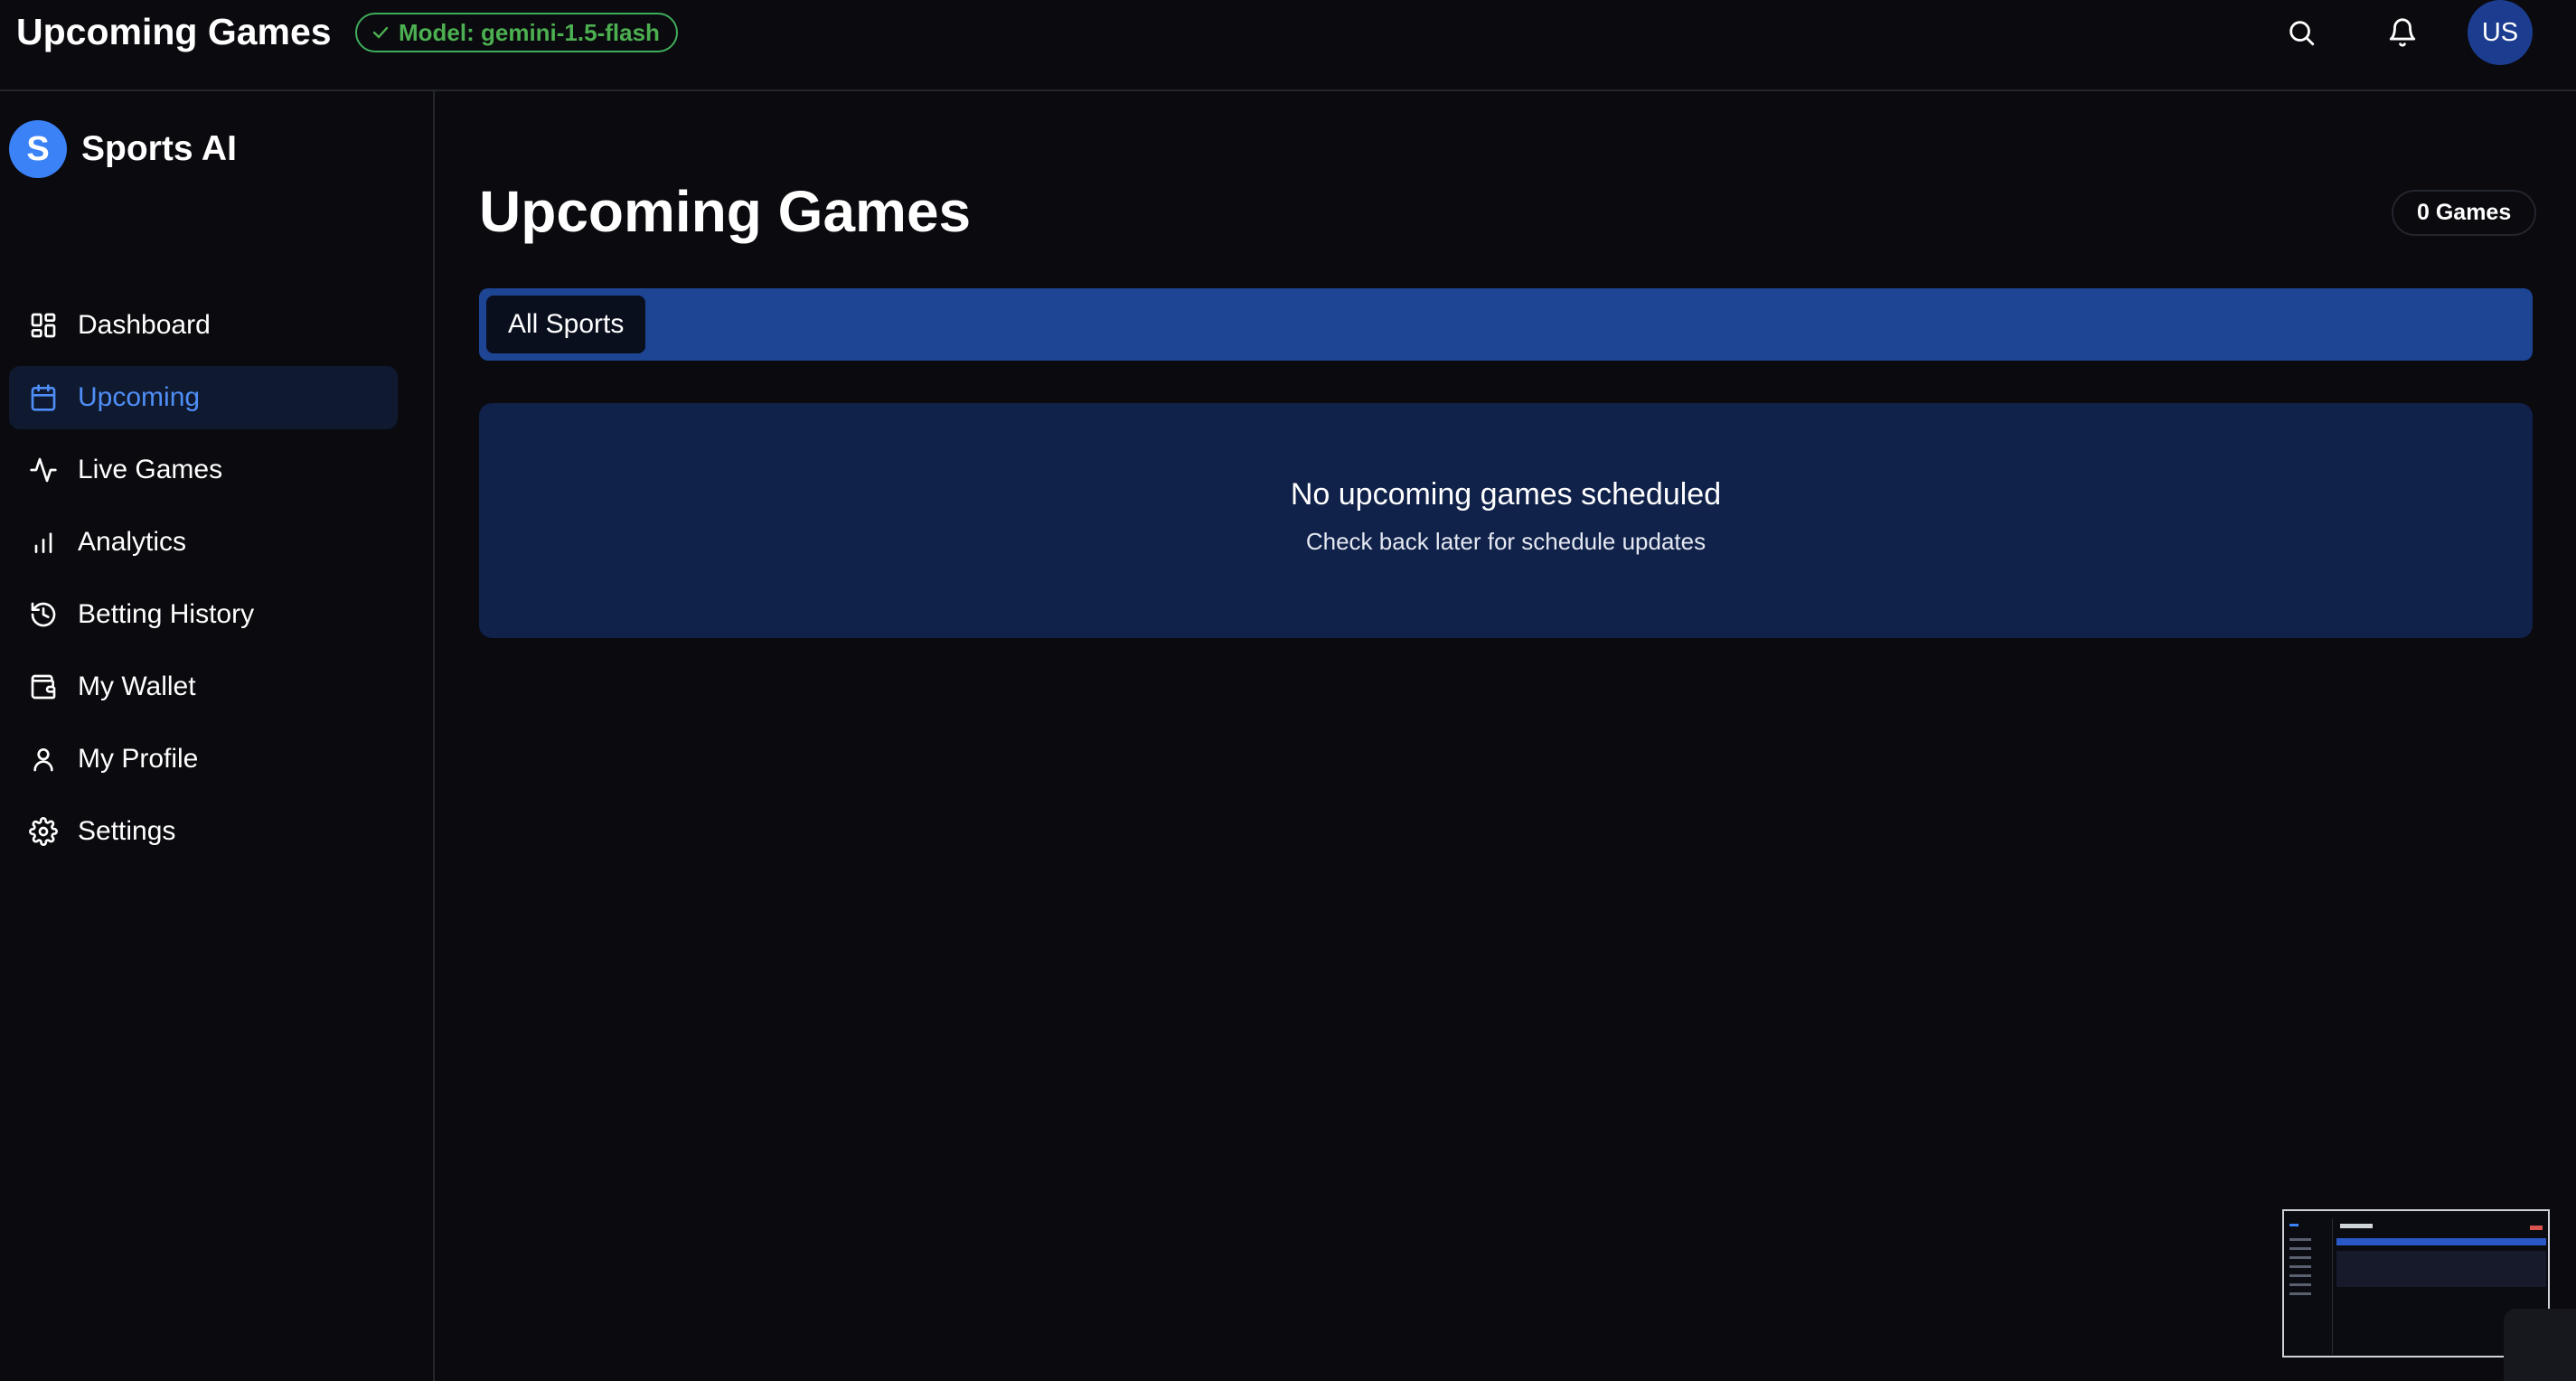 The image size is (2576, 1381). I want to click on model-badge: Model: gemini-1.5-flash, so click(516, 32).